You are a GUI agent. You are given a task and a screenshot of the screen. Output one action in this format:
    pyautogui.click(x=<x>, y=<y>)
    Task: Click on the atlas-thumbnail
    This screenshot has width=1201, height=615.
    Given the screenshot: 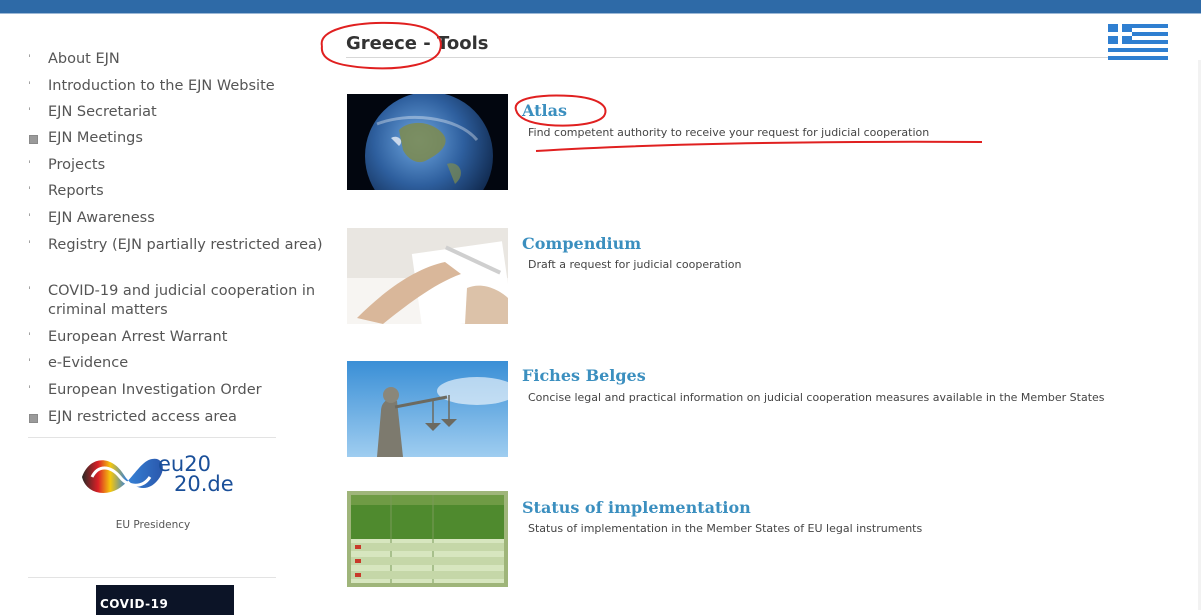 What is the action you would take?
    pyautogui.click(x=427, y=142)
    